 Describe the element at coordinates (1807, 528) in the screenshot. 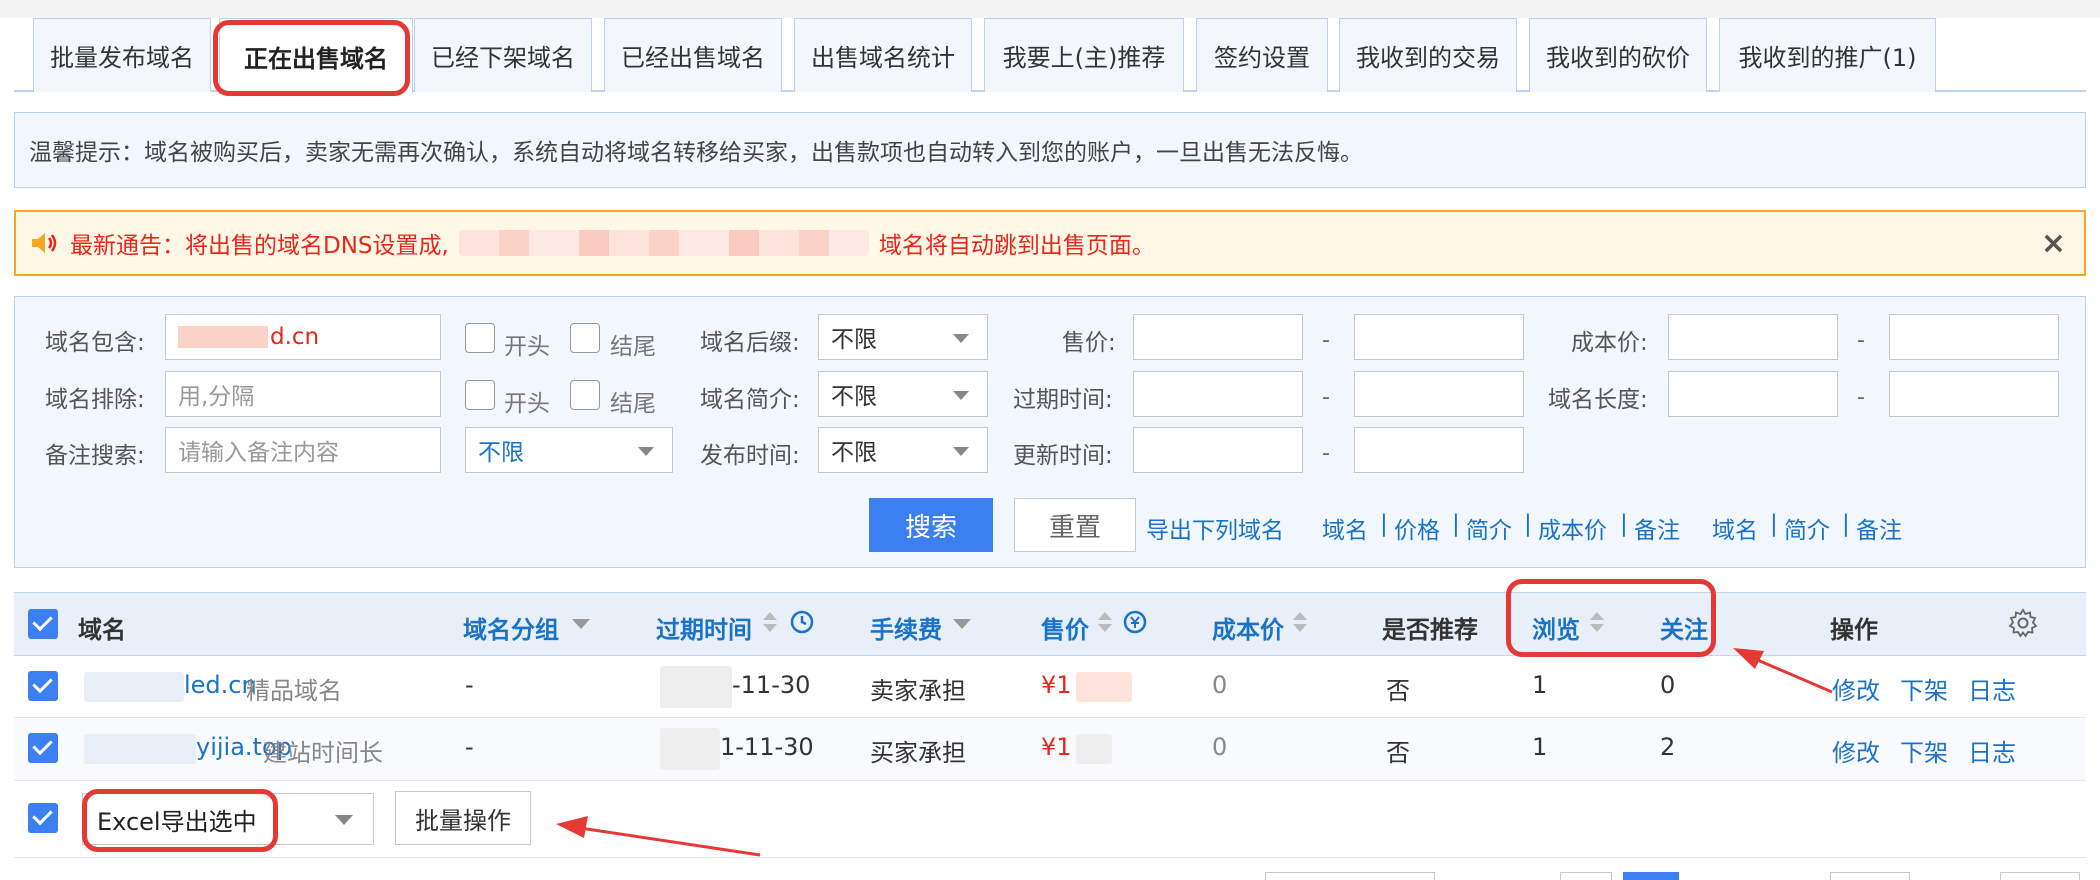

I see `export2-field-intro: 简介` at that location.